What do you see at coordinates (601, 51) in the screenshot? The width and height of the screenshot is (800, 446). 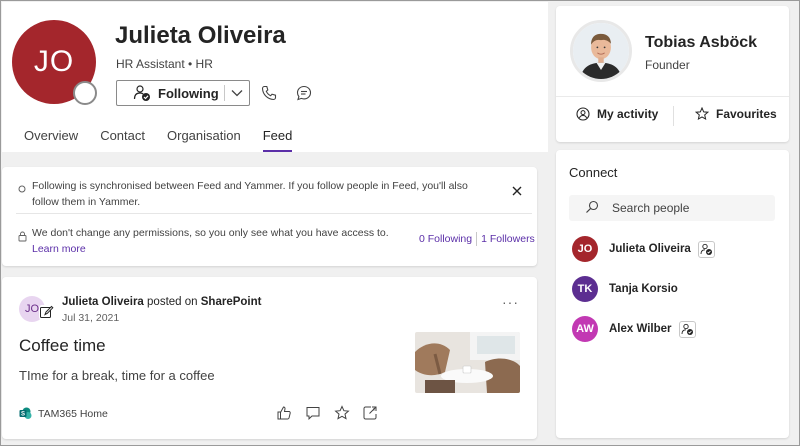 I see `my-profile-photo` at bounding box center [601, 51].